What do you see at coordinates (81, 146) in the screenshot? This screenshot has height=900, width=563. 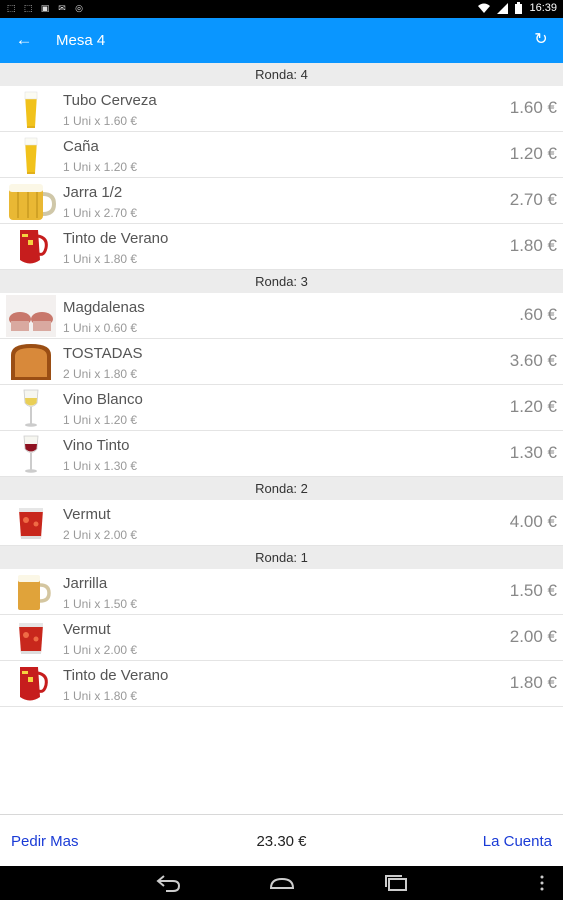 I see `item-name: Caña` at bounding box center [81, 146].